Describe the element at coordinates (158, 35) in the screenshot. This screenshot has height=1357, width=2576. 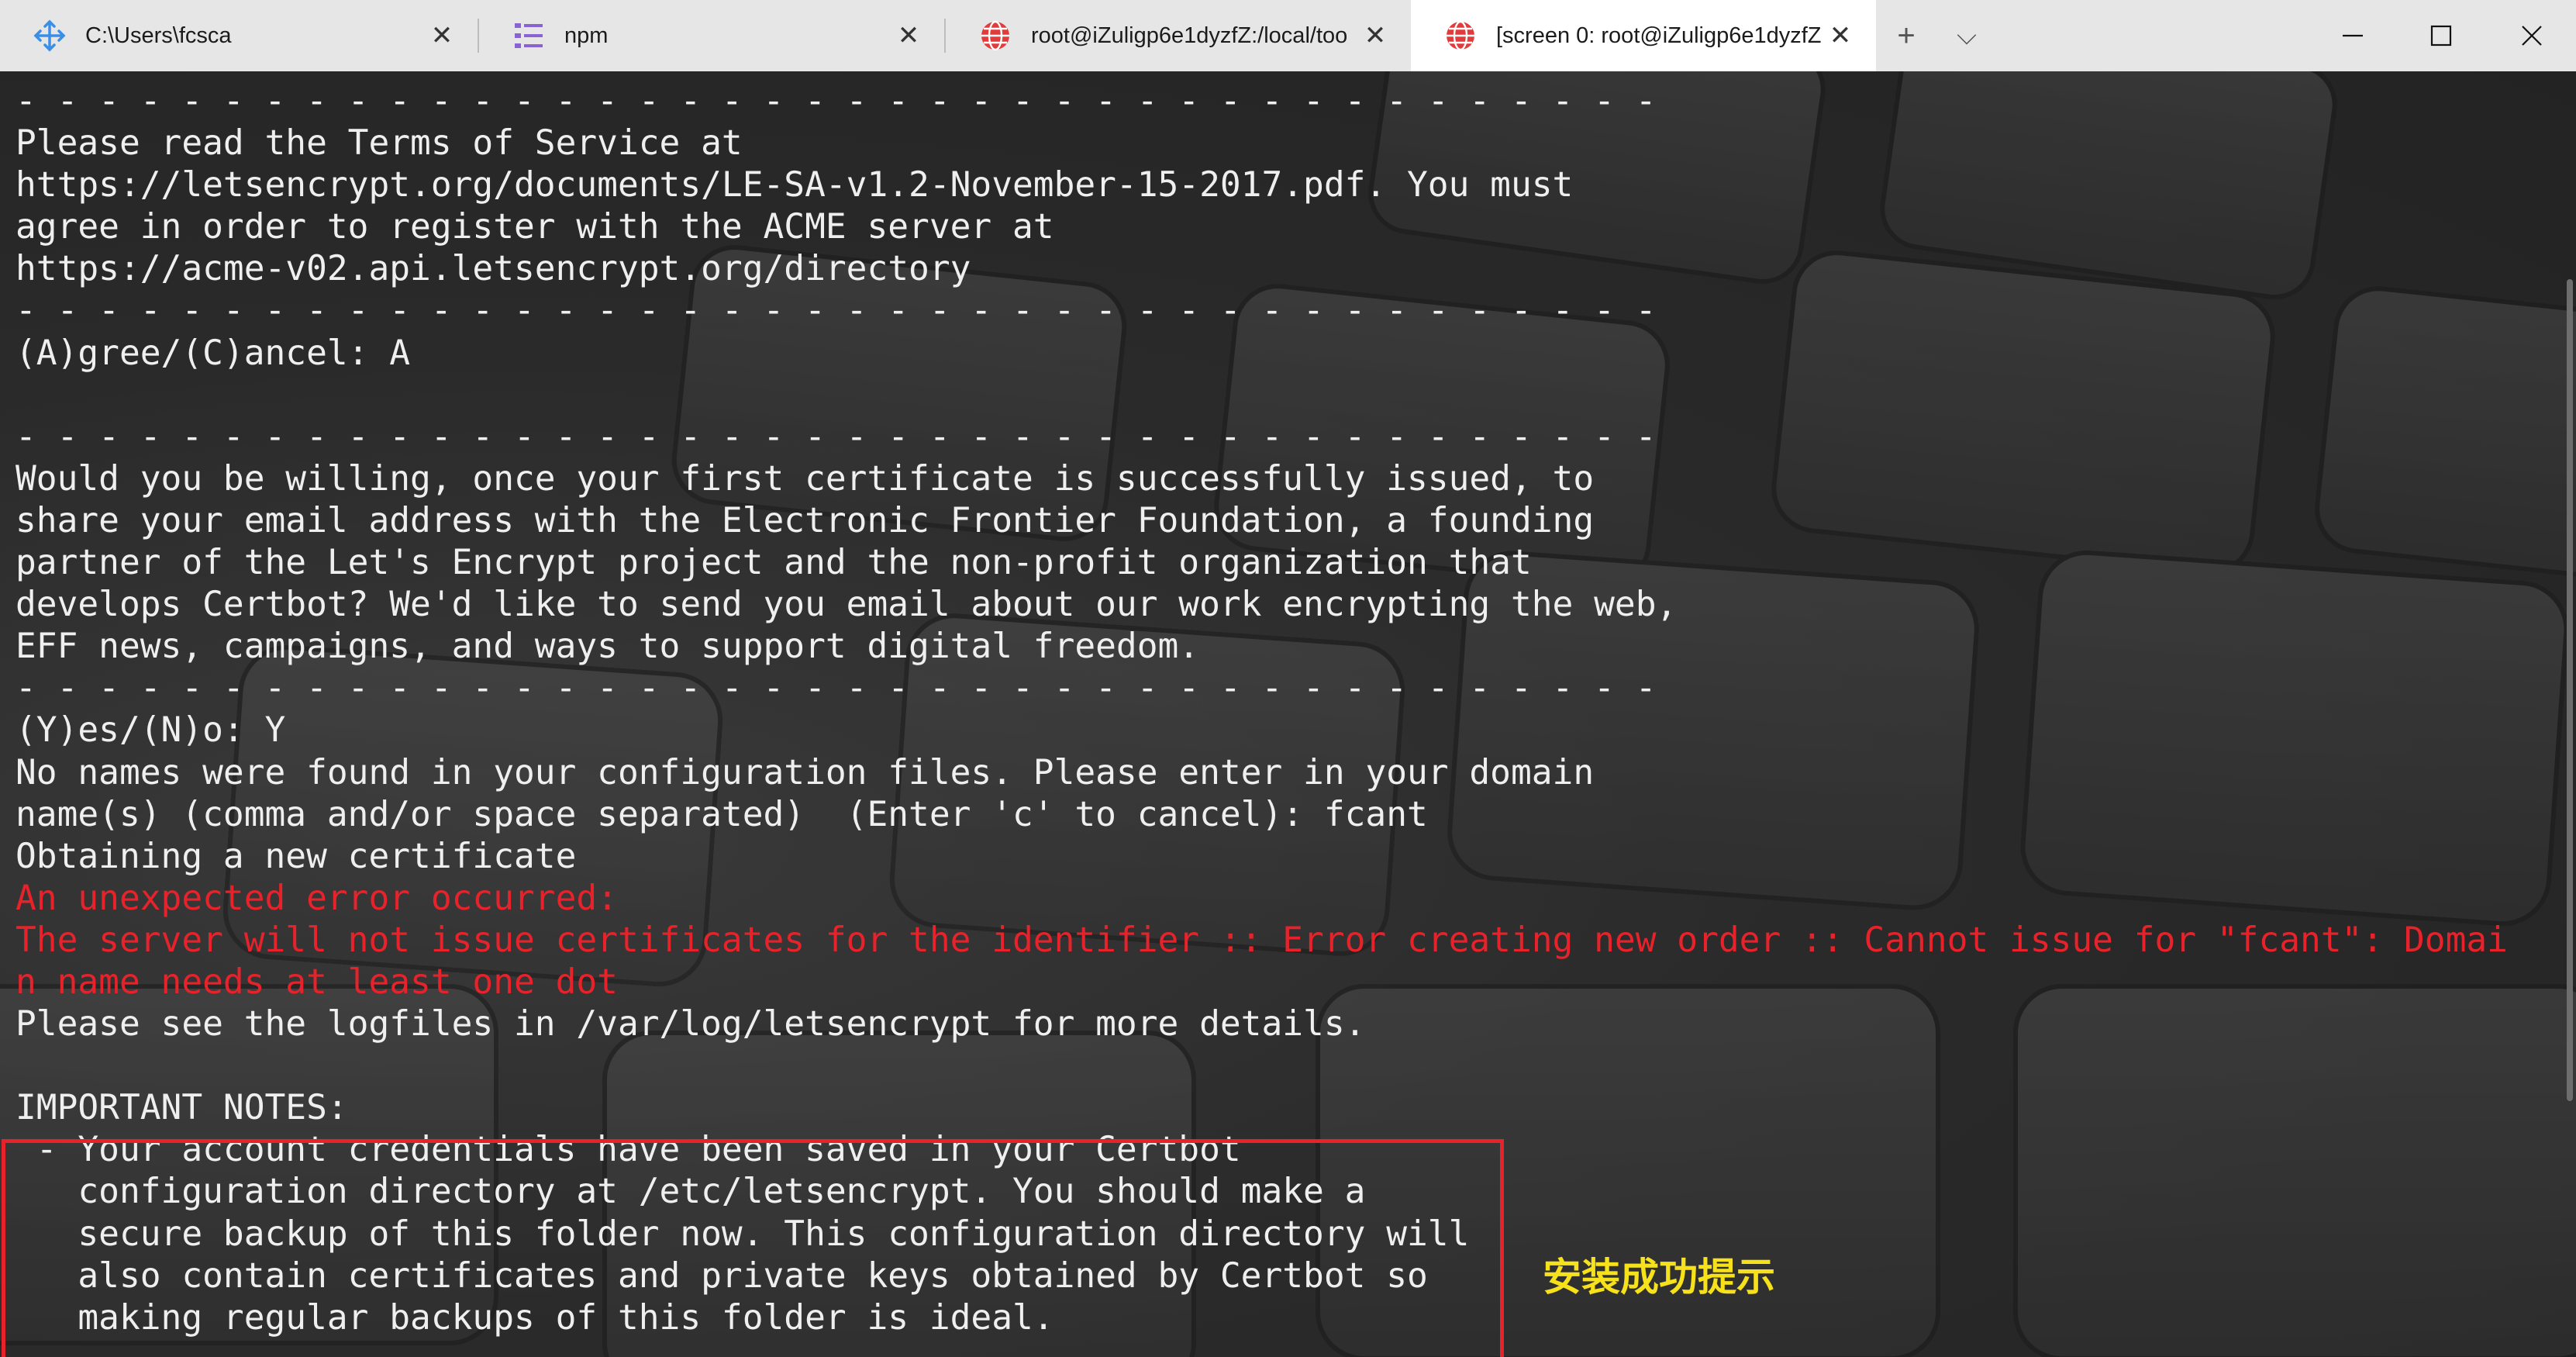
I see `tab-title: C:\Users\fcsca` at that location.